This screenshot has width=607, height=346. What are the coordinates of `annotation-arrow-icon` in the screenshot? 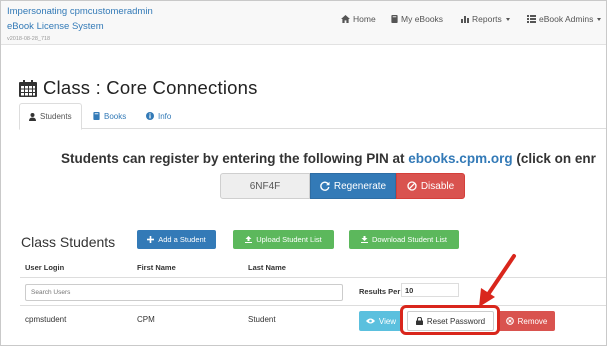 It's located at (497, 280).